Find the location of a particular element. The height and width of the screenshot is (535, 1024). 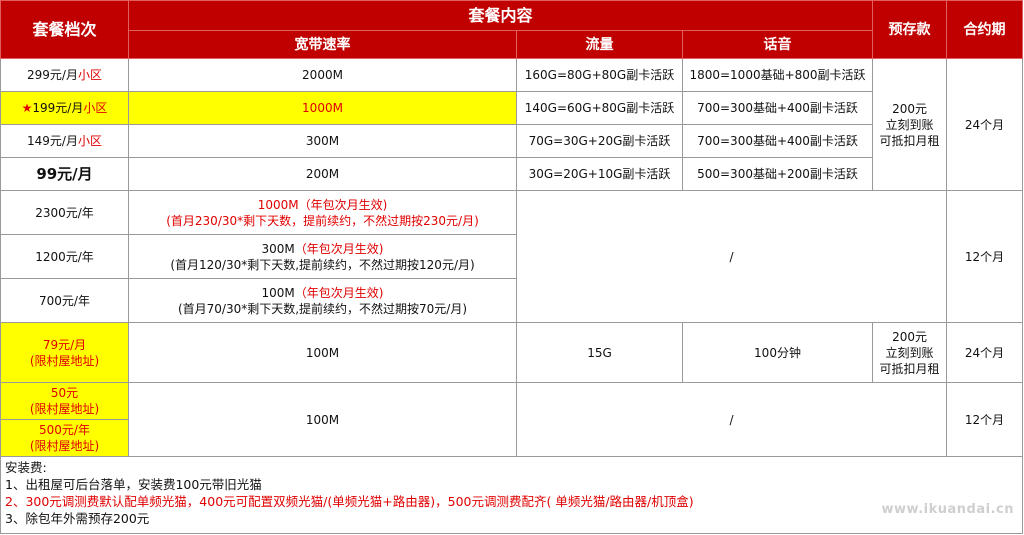

star-icon: ★ is located at coordinates (27, 108).